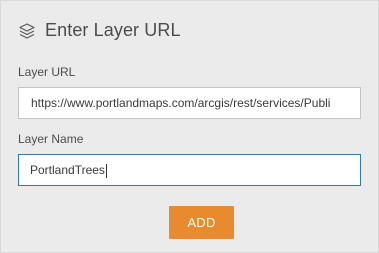 The image size is (379, 253). Describe the element at coordinates (67, 170) in the screenshot. I see `layer-name-value: PortlandTrees` at that location.